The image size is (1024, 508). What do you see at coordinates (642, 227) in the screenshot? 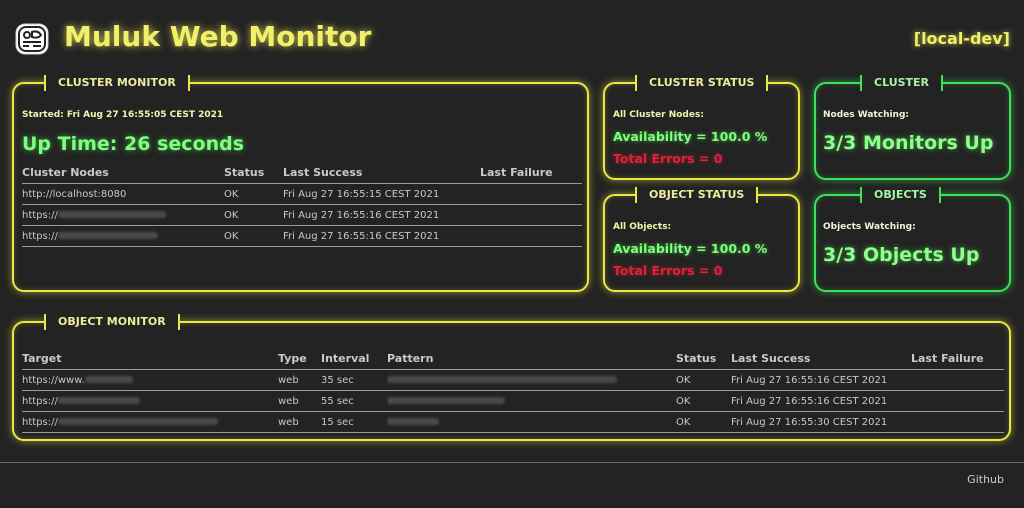
I see `object-status-label: All Objects:` at bounding box center [642, 227].